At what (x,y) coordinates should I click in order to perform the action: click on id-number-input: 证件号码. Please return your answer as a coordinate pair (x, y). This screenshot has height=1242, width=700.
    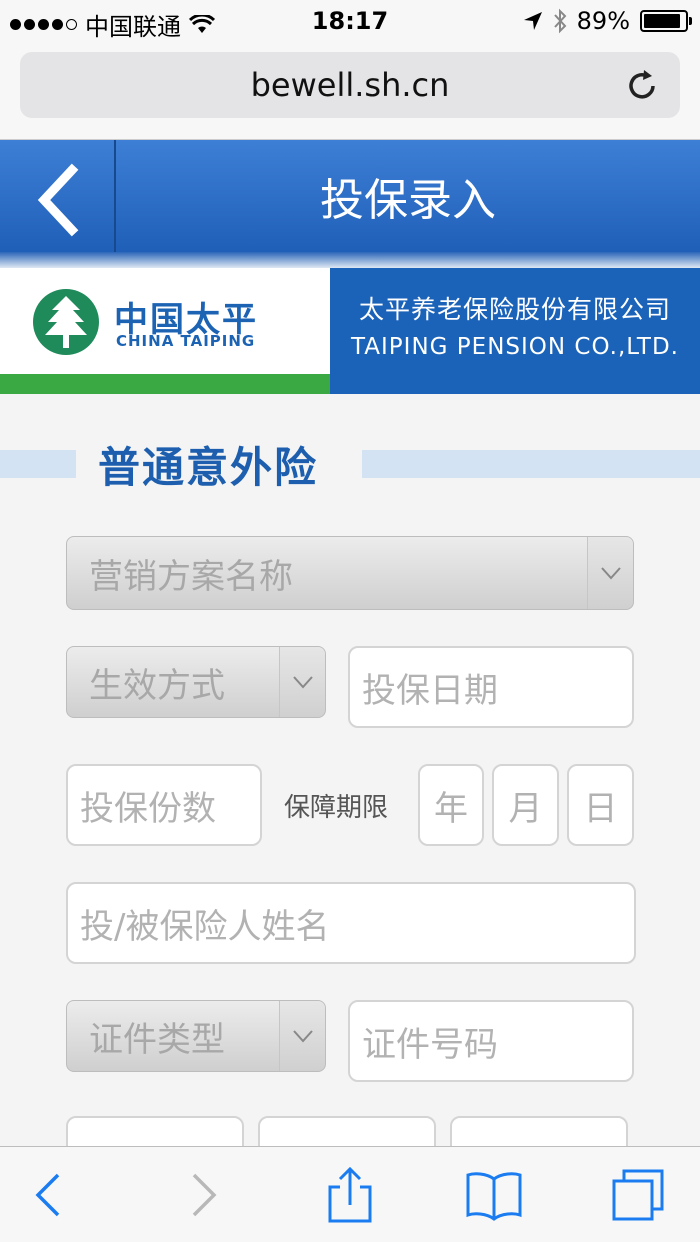
    Looking at the image, I should click on (491, 1041).